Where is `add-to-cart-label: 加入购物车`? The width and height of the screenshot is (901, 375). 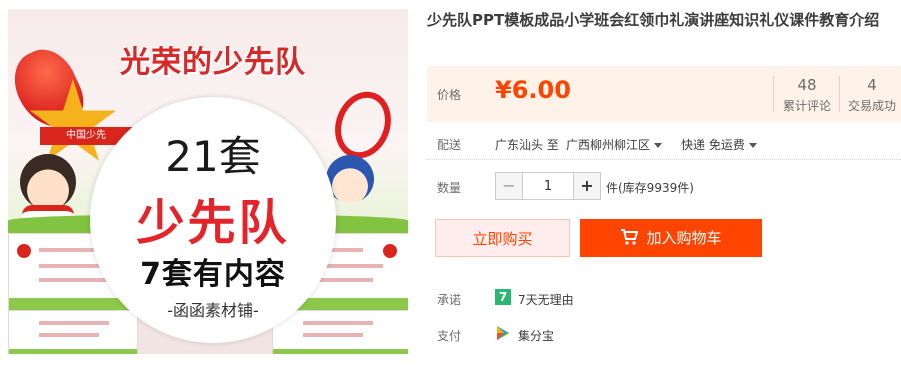 add-to-cart-label: 加入购物车 is located at coordinates (684, 238).